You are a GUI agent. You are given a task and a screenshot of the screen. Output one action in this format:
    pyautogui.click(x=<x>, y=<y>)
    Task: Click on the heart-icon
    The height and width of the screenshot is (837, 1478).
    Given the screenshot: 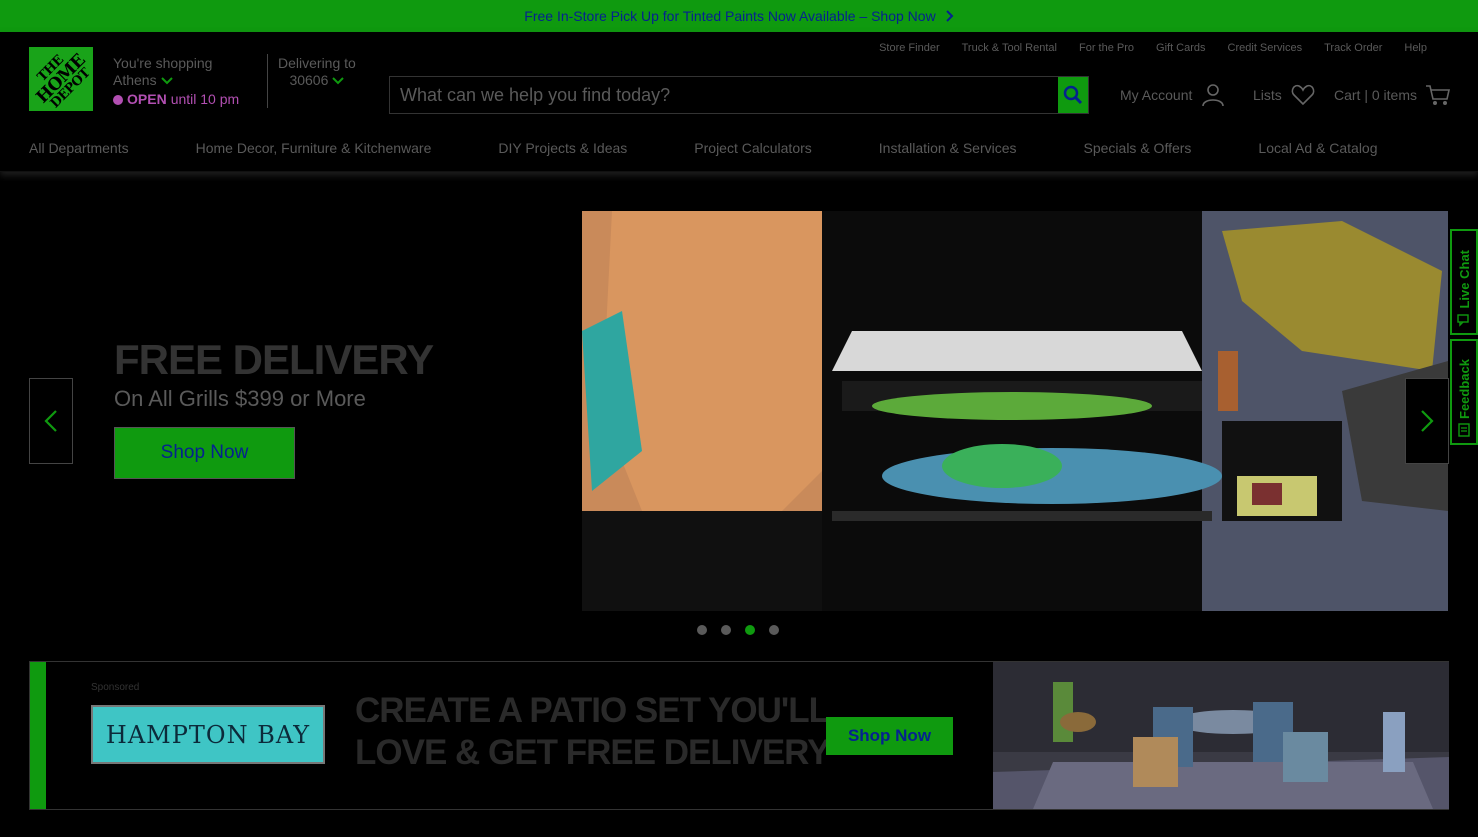 What is the action you would take?
    pyautogui.click(x=1303, y=95)
    